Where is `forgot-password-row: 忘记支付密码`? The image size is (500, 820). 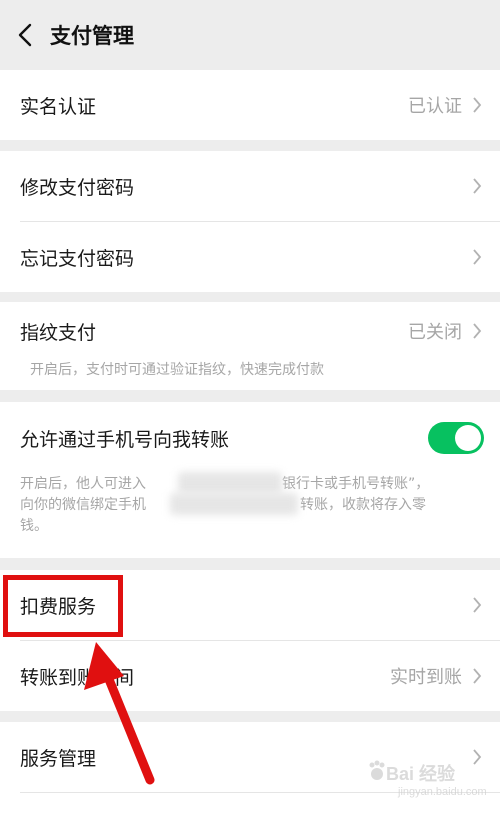
forgot-password-row: 忘记支付密码 is located at coordinates (250, 257).